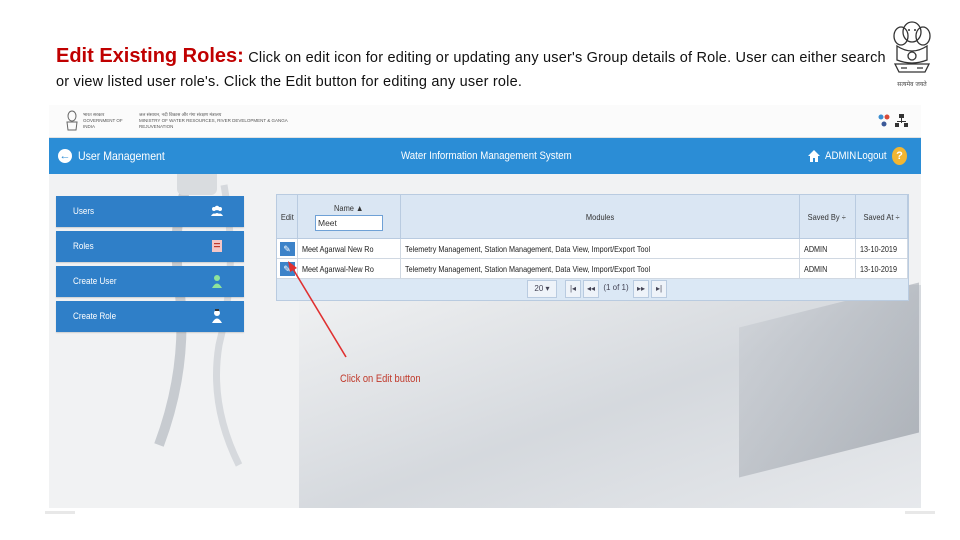 This screenshot has width=960, height=540. I want to click on annotation-label: Click on Edit button, so click(380, 379).